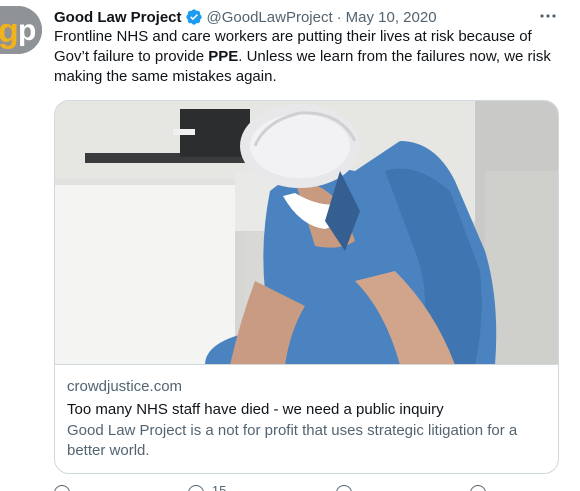 This screenshot has height=491, width=580. What do you see at coordinates (118, 17) in the screenshot?
I see `author-name: Good Law Project` at bounding box center [118, 17].